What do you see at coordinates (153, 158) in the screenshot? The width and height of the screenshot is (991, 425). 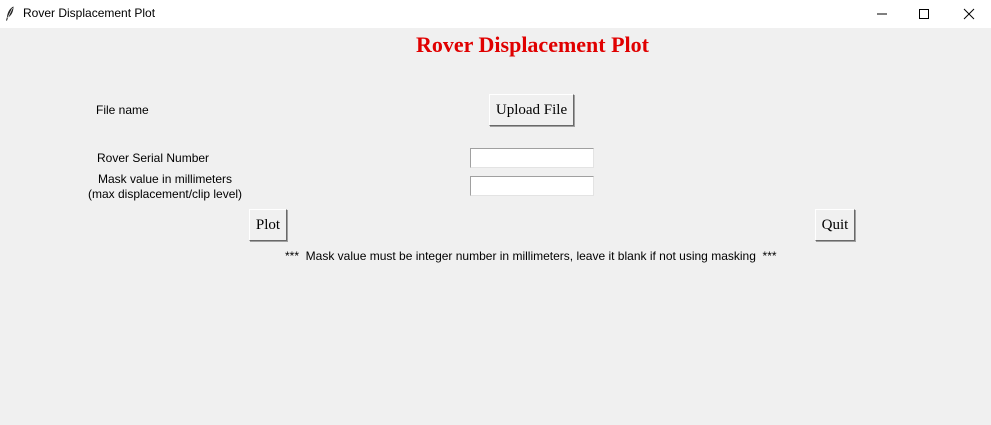 I see `rover-serial-label: Rover Serial Number` at bounding box center [153, 158].